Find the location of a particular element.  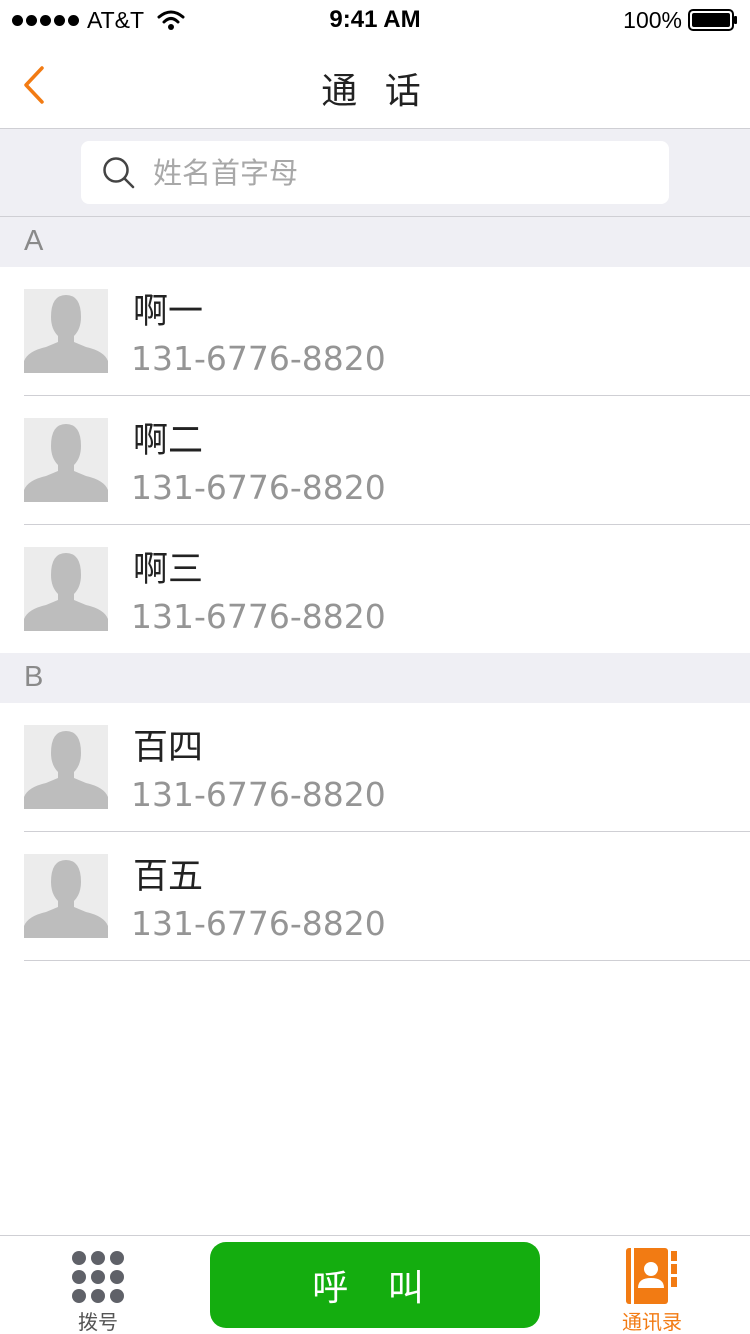

contact-name: 啊一 is located at coordinates (168, 312).